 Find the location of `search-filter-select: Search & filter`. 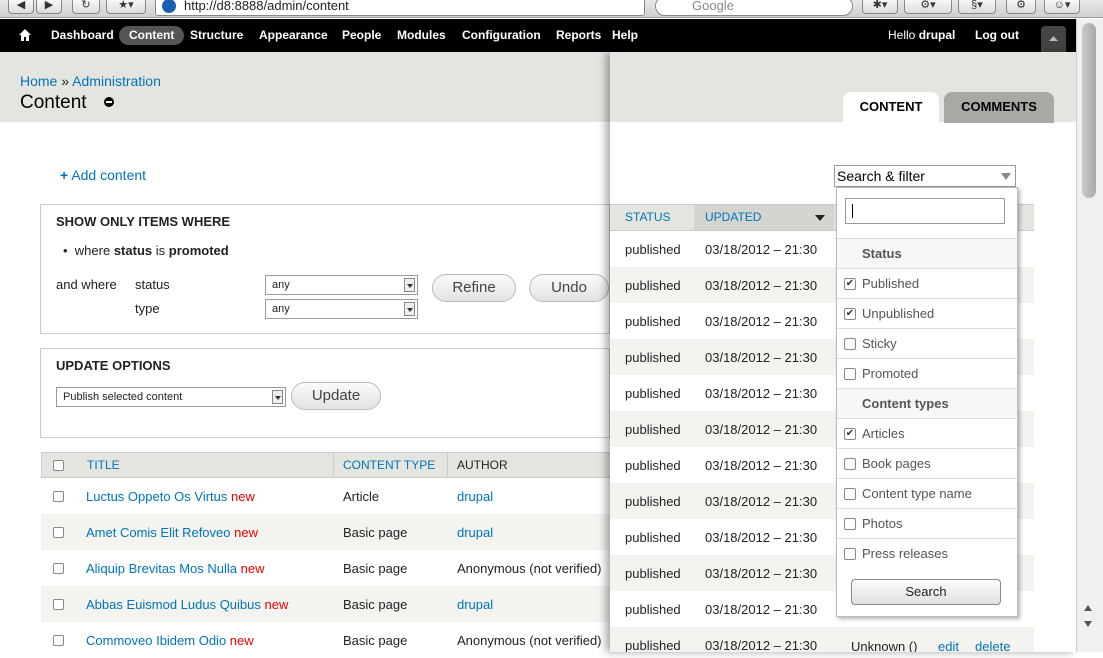

search-filter-select: Search & filter is located at coordinates (925, 176).